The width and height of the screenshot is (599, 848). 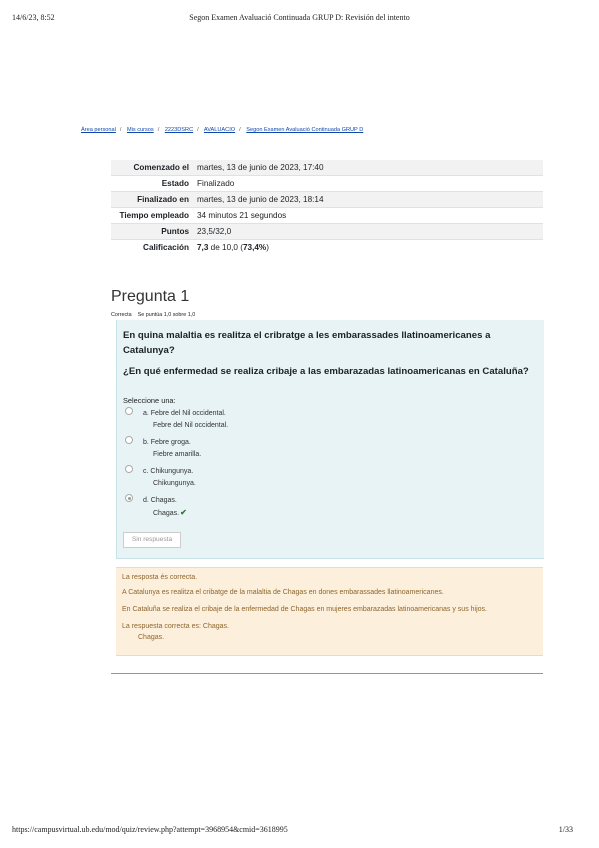 I want to click on answer-option-b: b. Febre groga. Fiebre amarilla., so click(x=163, y=448).